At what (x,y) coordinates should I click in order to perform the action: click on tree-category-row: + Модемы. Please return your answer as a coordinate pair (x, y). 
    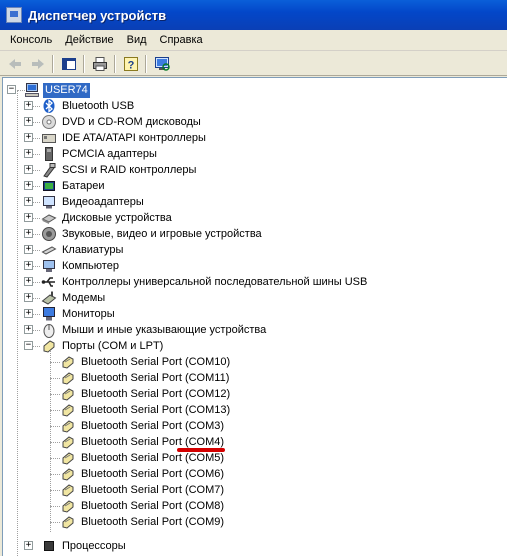
    Looking at the image, I should click on (57, 298).